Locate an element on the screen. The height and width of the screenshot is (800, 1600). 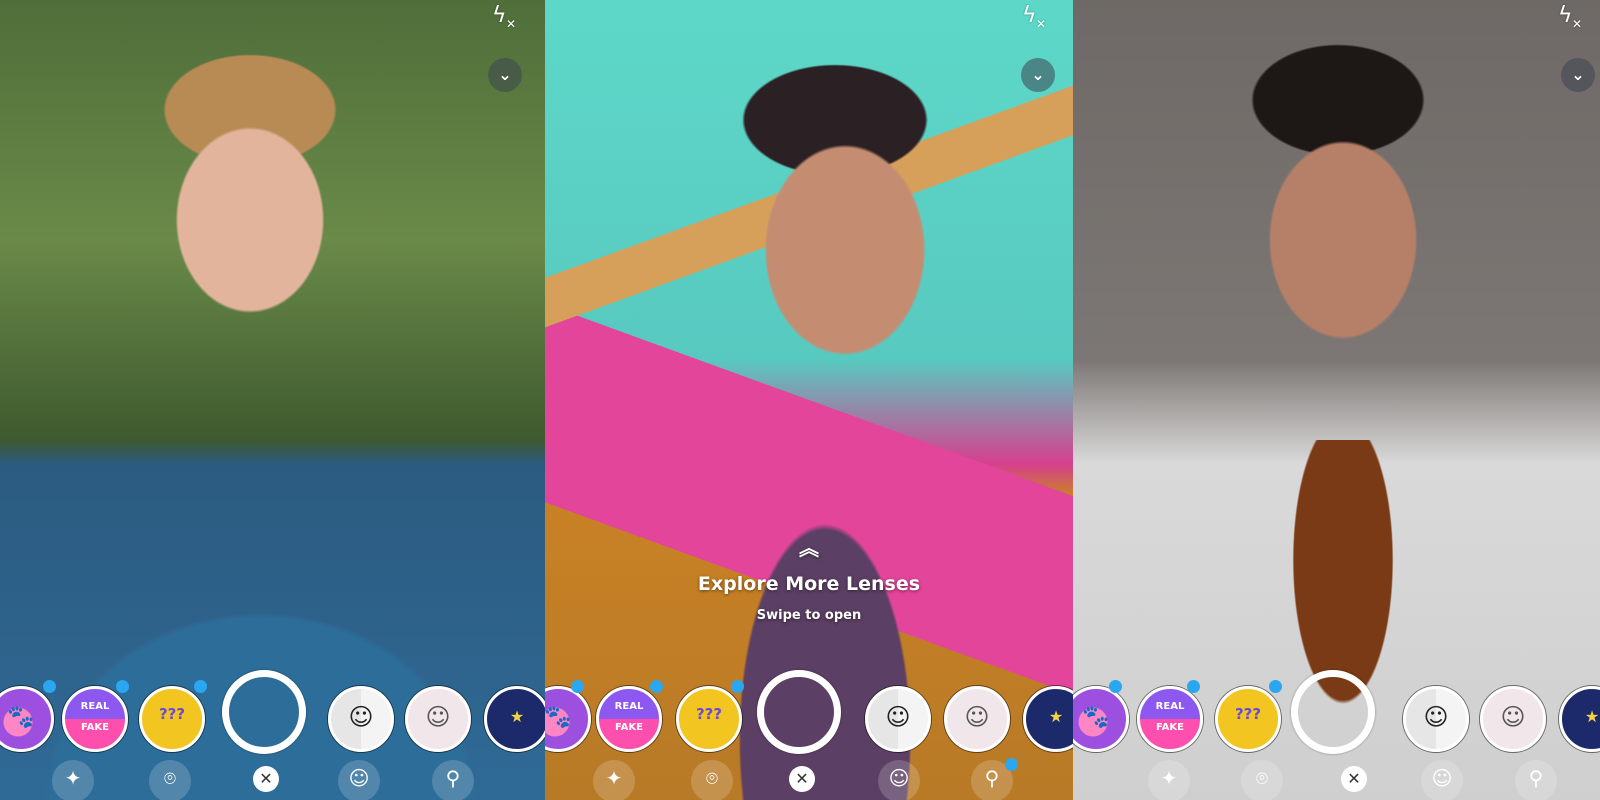
explore-more-lenses-title: Explore More Lenses is located at coordinates (809, 584).